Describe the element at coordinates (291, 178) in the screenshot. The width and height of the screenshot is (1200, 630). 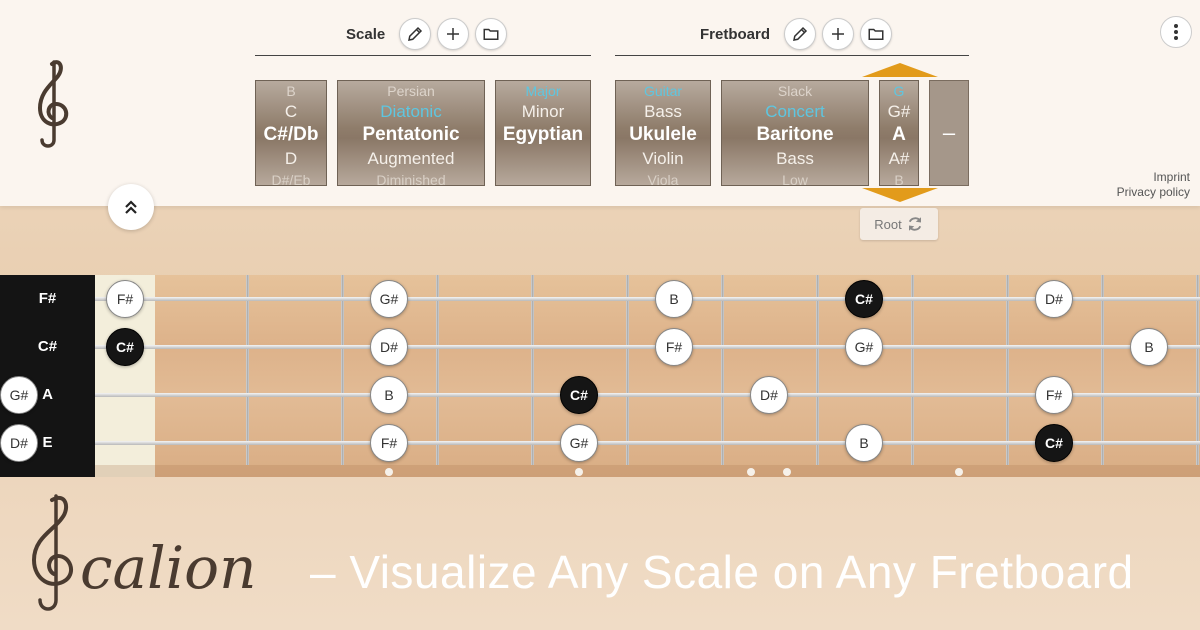
I see `wheel-option: D#/Eb` at that location.